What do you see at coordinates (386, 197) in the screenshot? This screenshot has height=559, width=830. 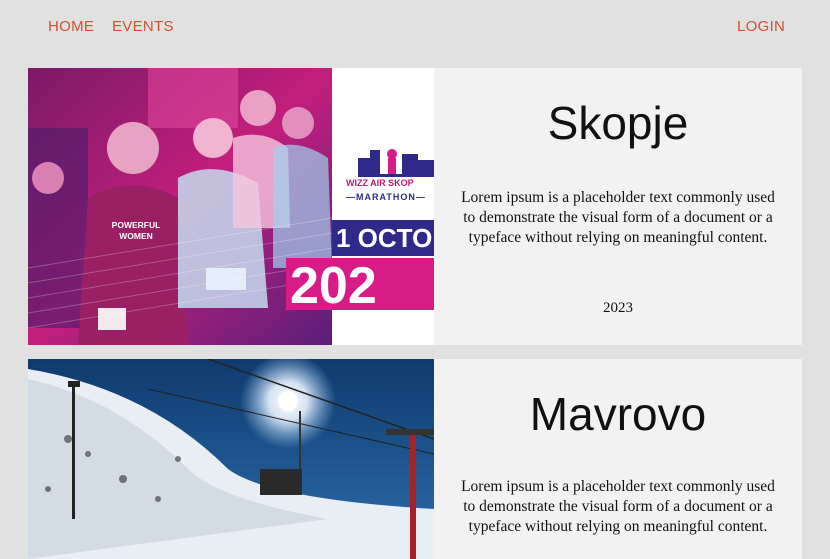 I see `poster-marathon-text: —MARATHON—` at bounding box center [386, 197].